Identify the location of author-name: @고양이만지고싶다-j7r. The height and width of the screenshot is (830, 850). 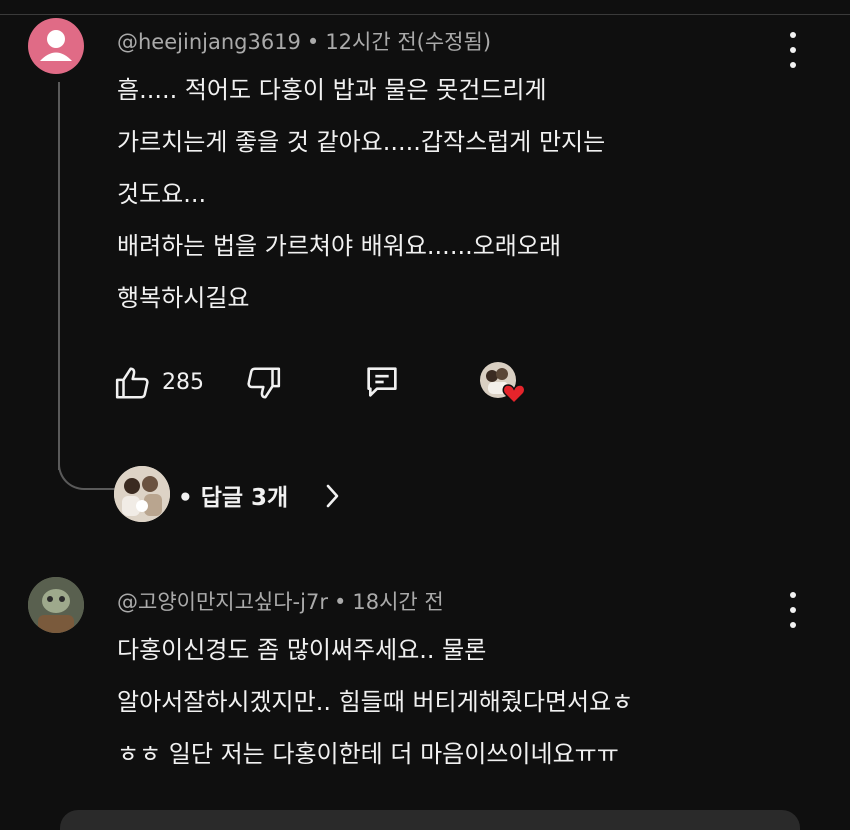
(222, 602).